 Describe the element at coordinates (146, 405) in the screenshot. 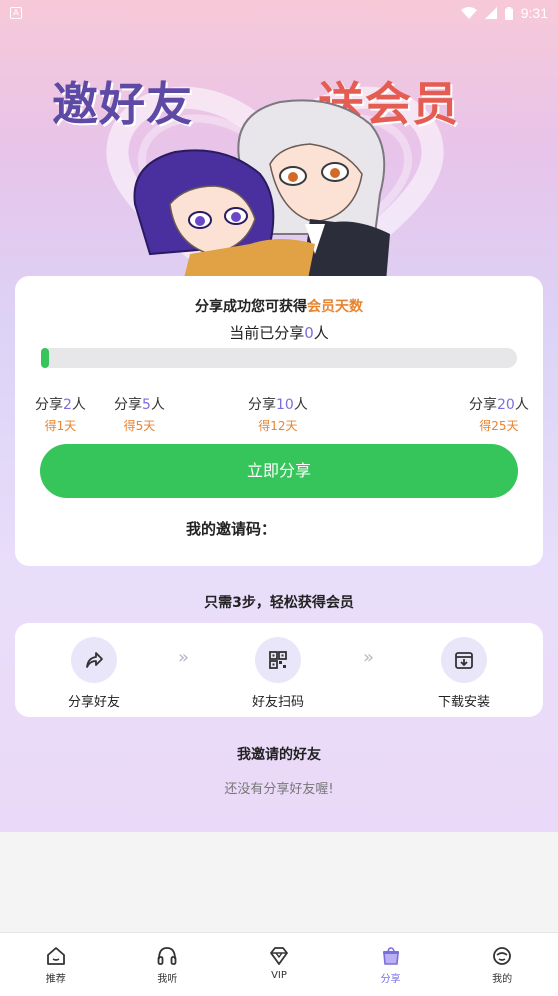

I see `milestone-num: 5` at that location.